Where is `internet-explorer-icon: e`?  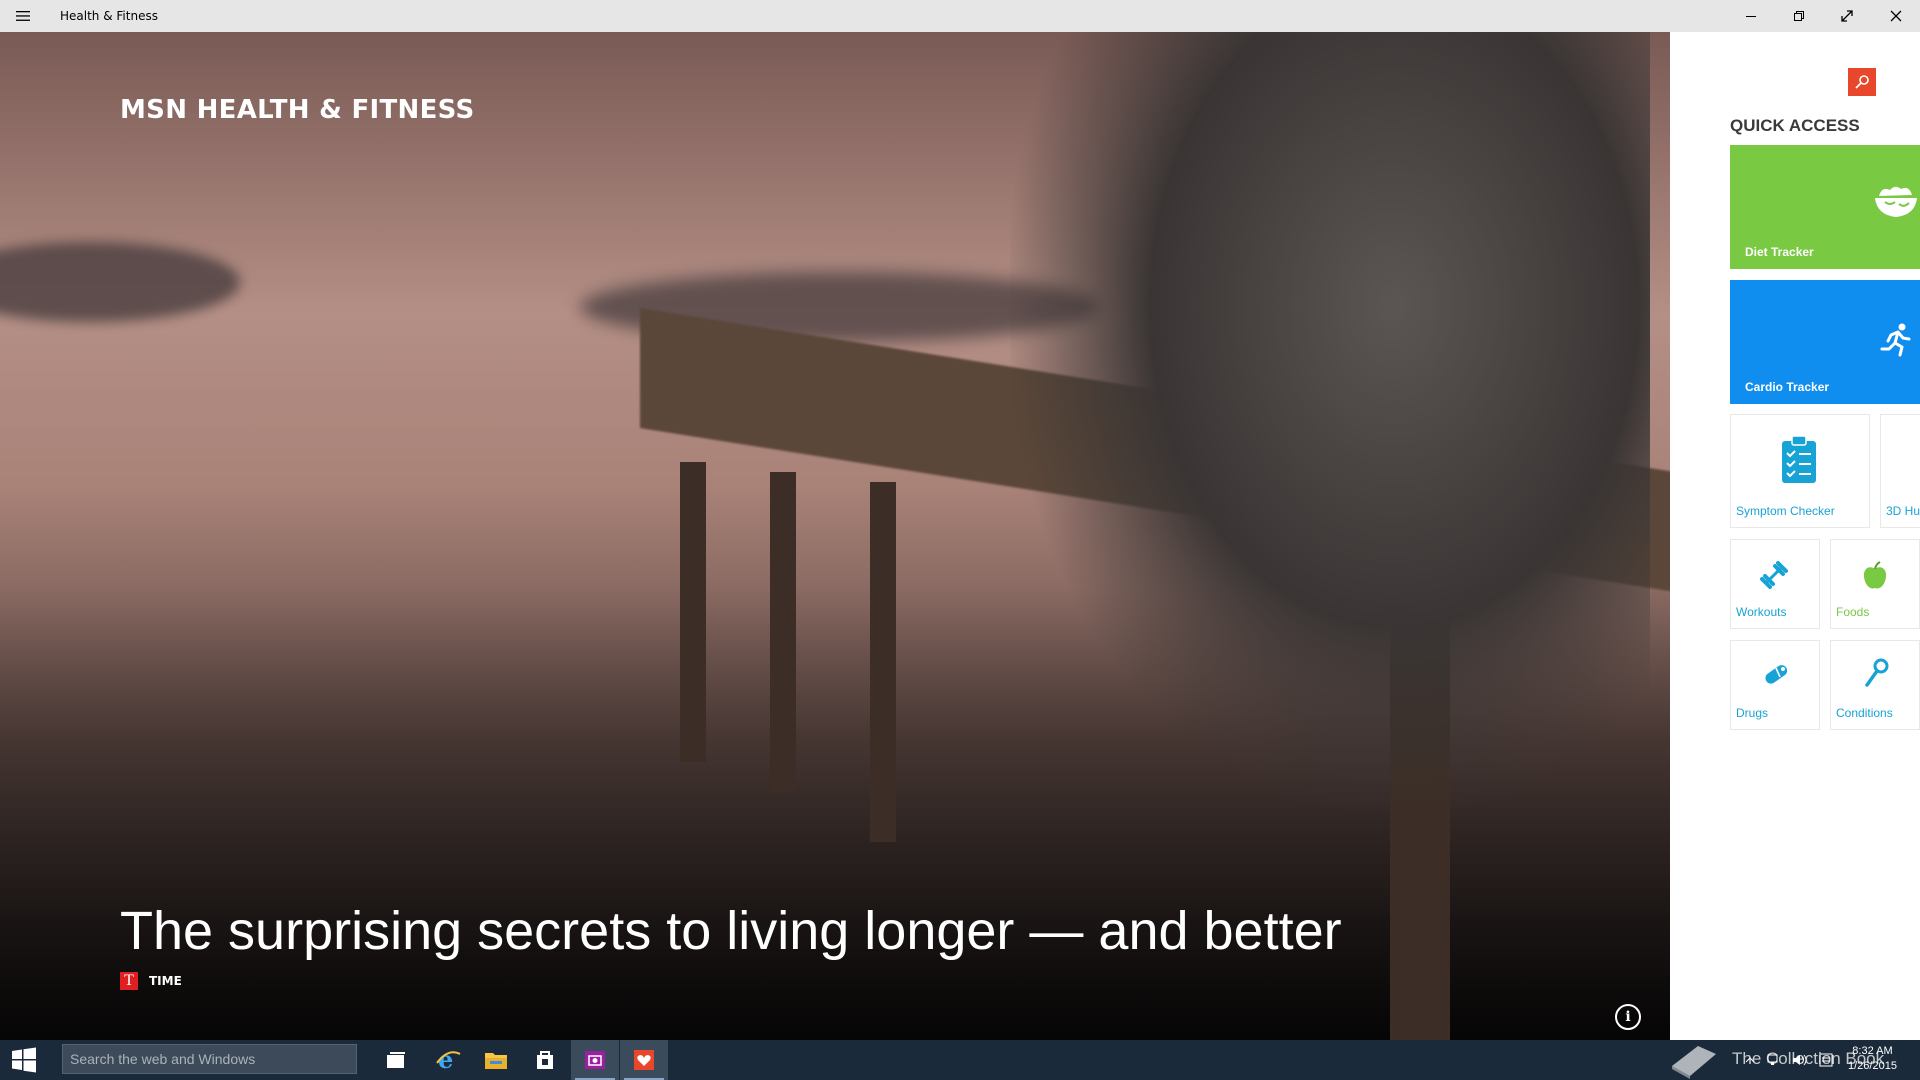
internet-explorer-icon: e is located at coordinates (448, 1060).